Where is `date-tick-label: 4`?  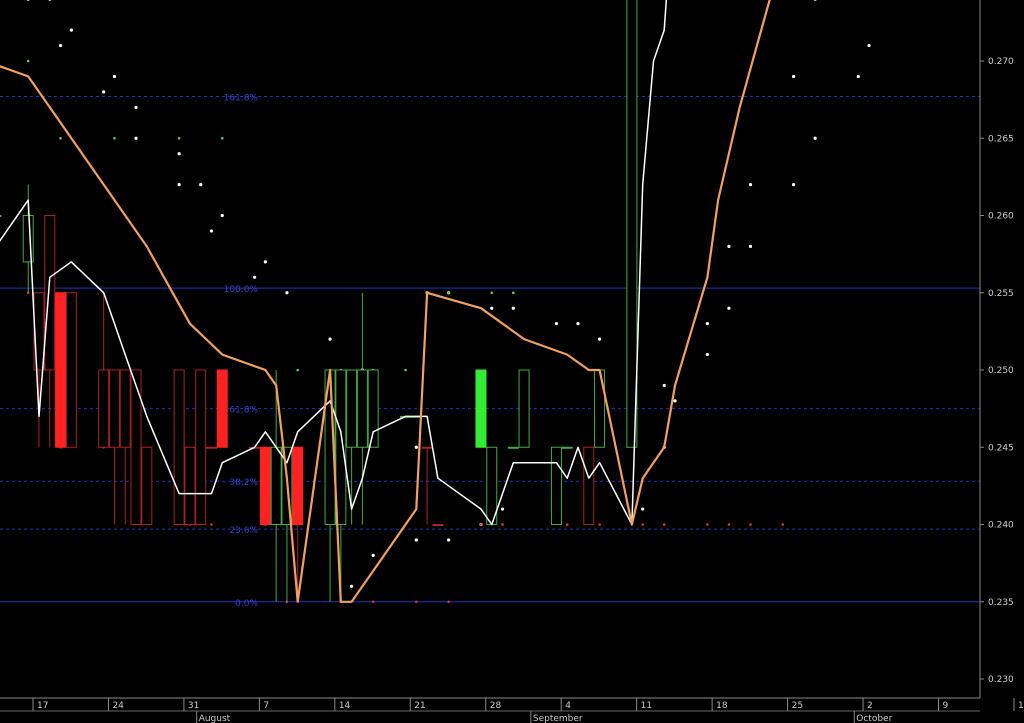
date-tick-label: 4 is located at coordinates (568, 706).